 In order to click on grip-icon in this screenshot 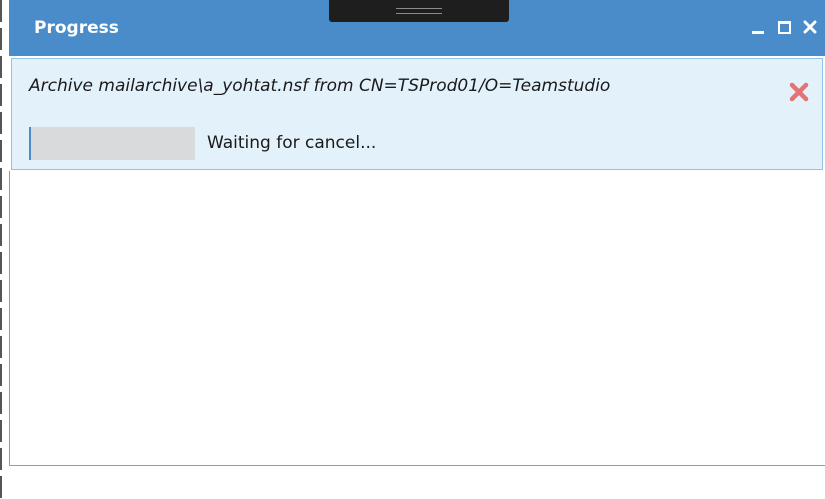, I will do `click(419, 11)`.